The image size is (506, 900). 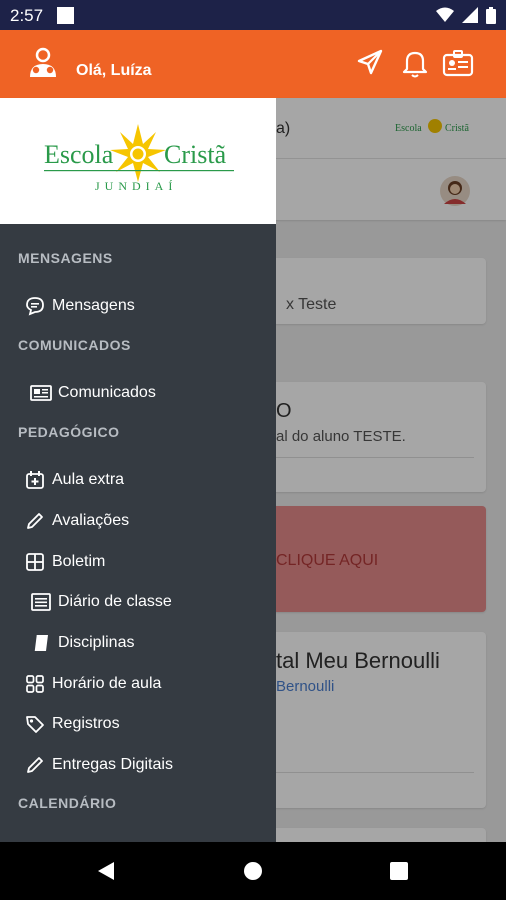 What do you see at coordinates (74, 345) in the screenshot?
I see `section-comunicados: COMUNICADOS` at bounding box center [74, 345].